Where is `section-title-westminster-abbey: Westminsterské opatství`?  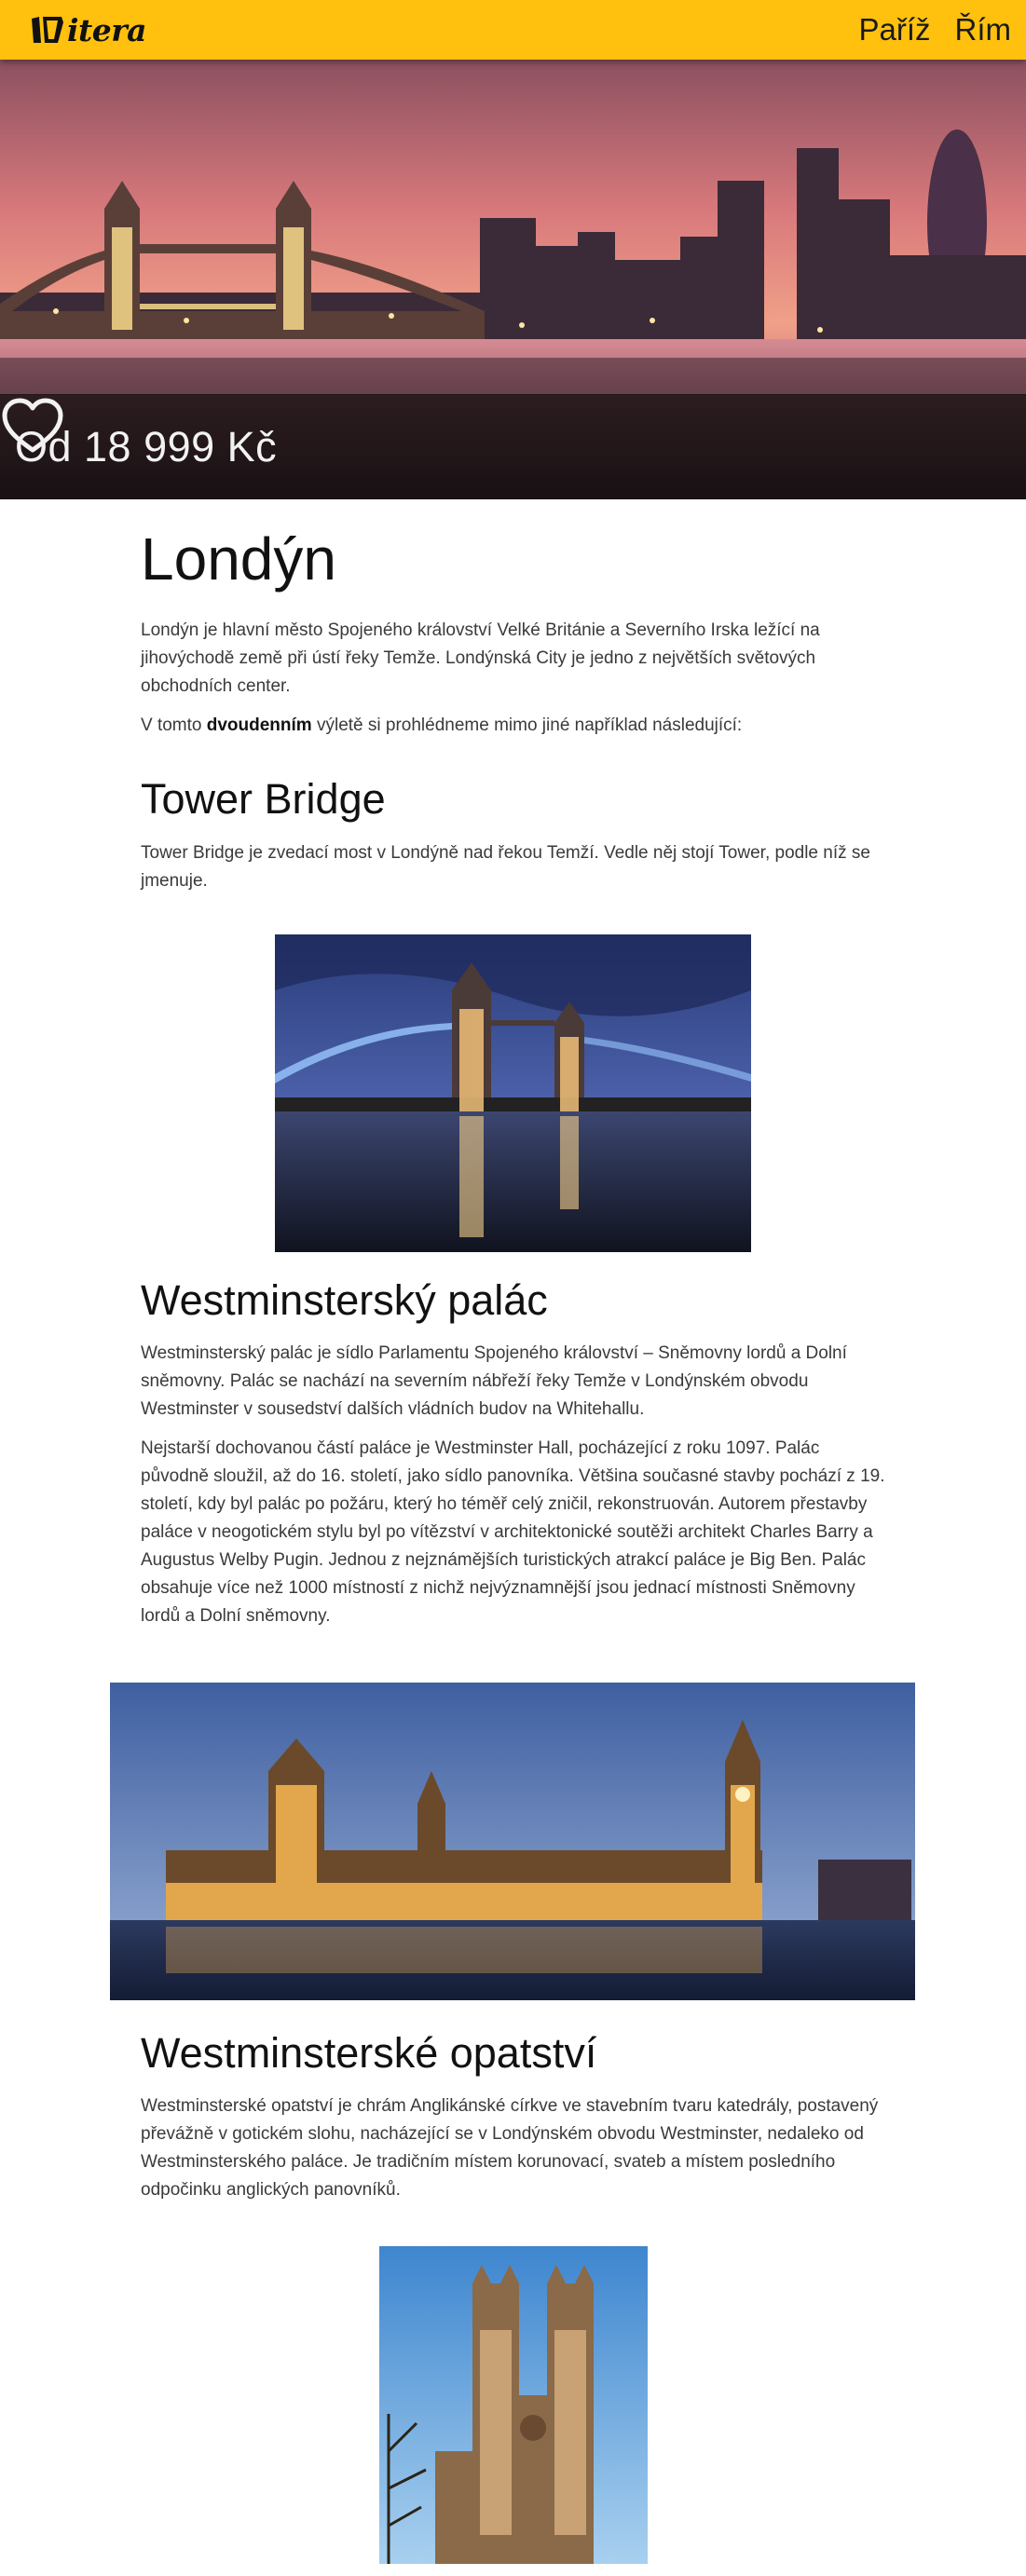
section-title-westminster-abbey: Westminsterské opatství is located at coordinates (369, 2053).